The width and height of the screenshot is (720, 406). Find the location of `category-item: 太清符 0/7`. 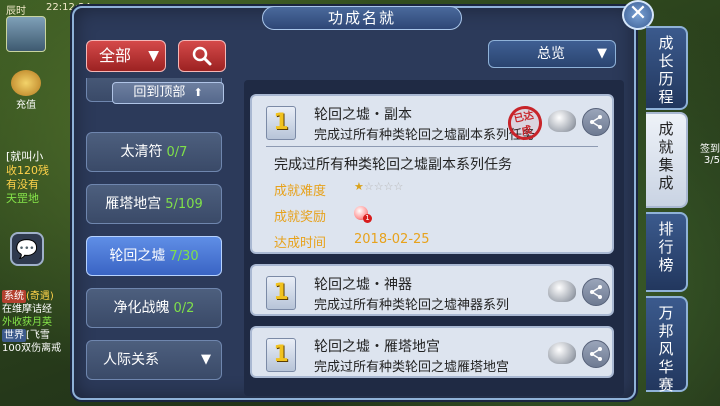

category-item: 太清符 0/7 is located at coordinates (154, 152).